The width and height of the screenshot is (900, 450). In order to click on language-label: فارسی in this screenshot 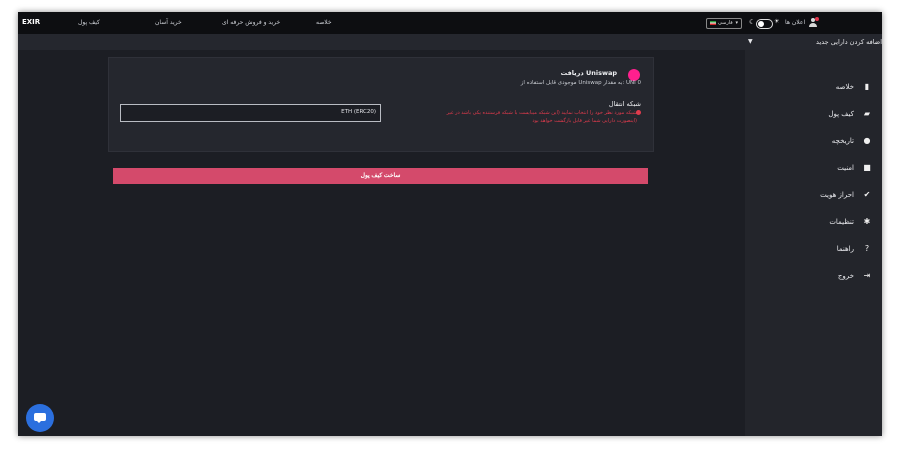, I will do `click(725, 23)`.